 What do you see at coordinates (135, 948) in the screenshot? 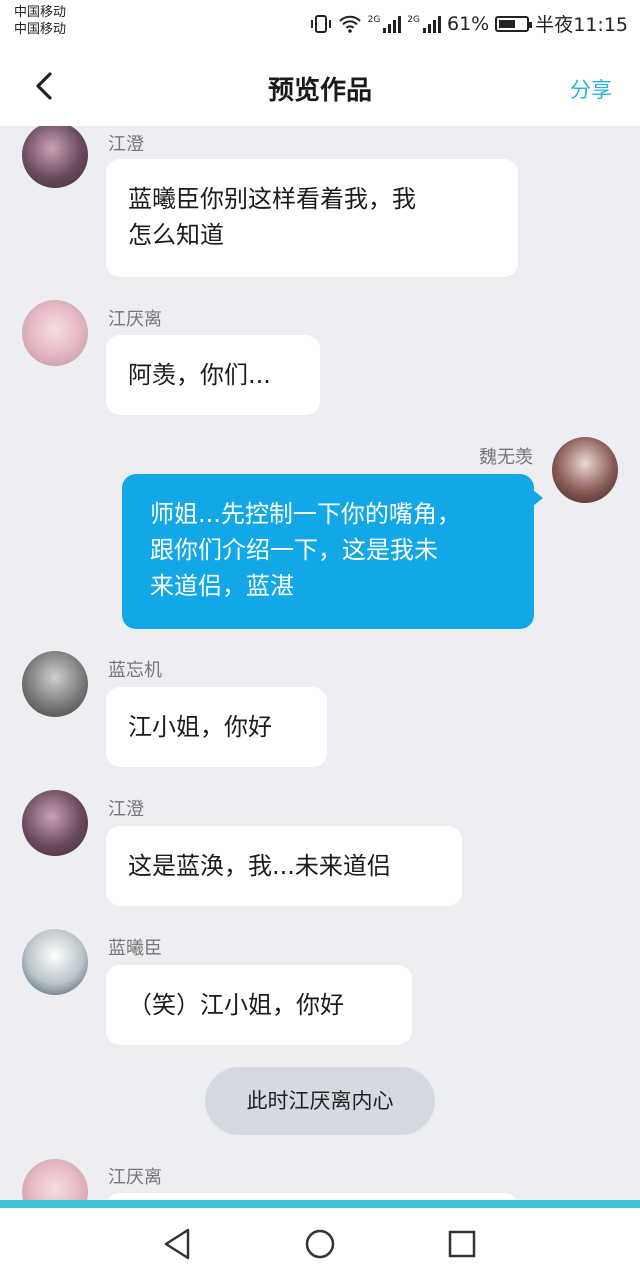
I see `sender-name: 蓝曦臣` at bounding box center [135, 948].